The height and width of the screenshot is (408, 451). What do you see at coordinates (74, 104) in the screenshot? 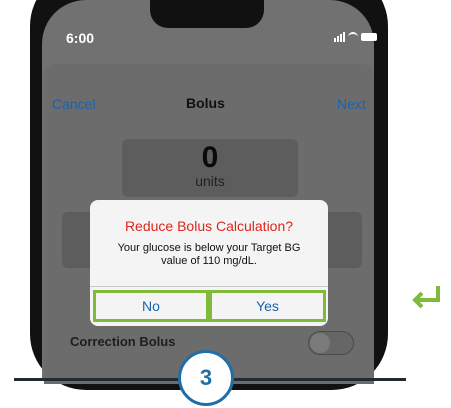
I see `cancel-button: Cancel` at bounding box center [74, 104].